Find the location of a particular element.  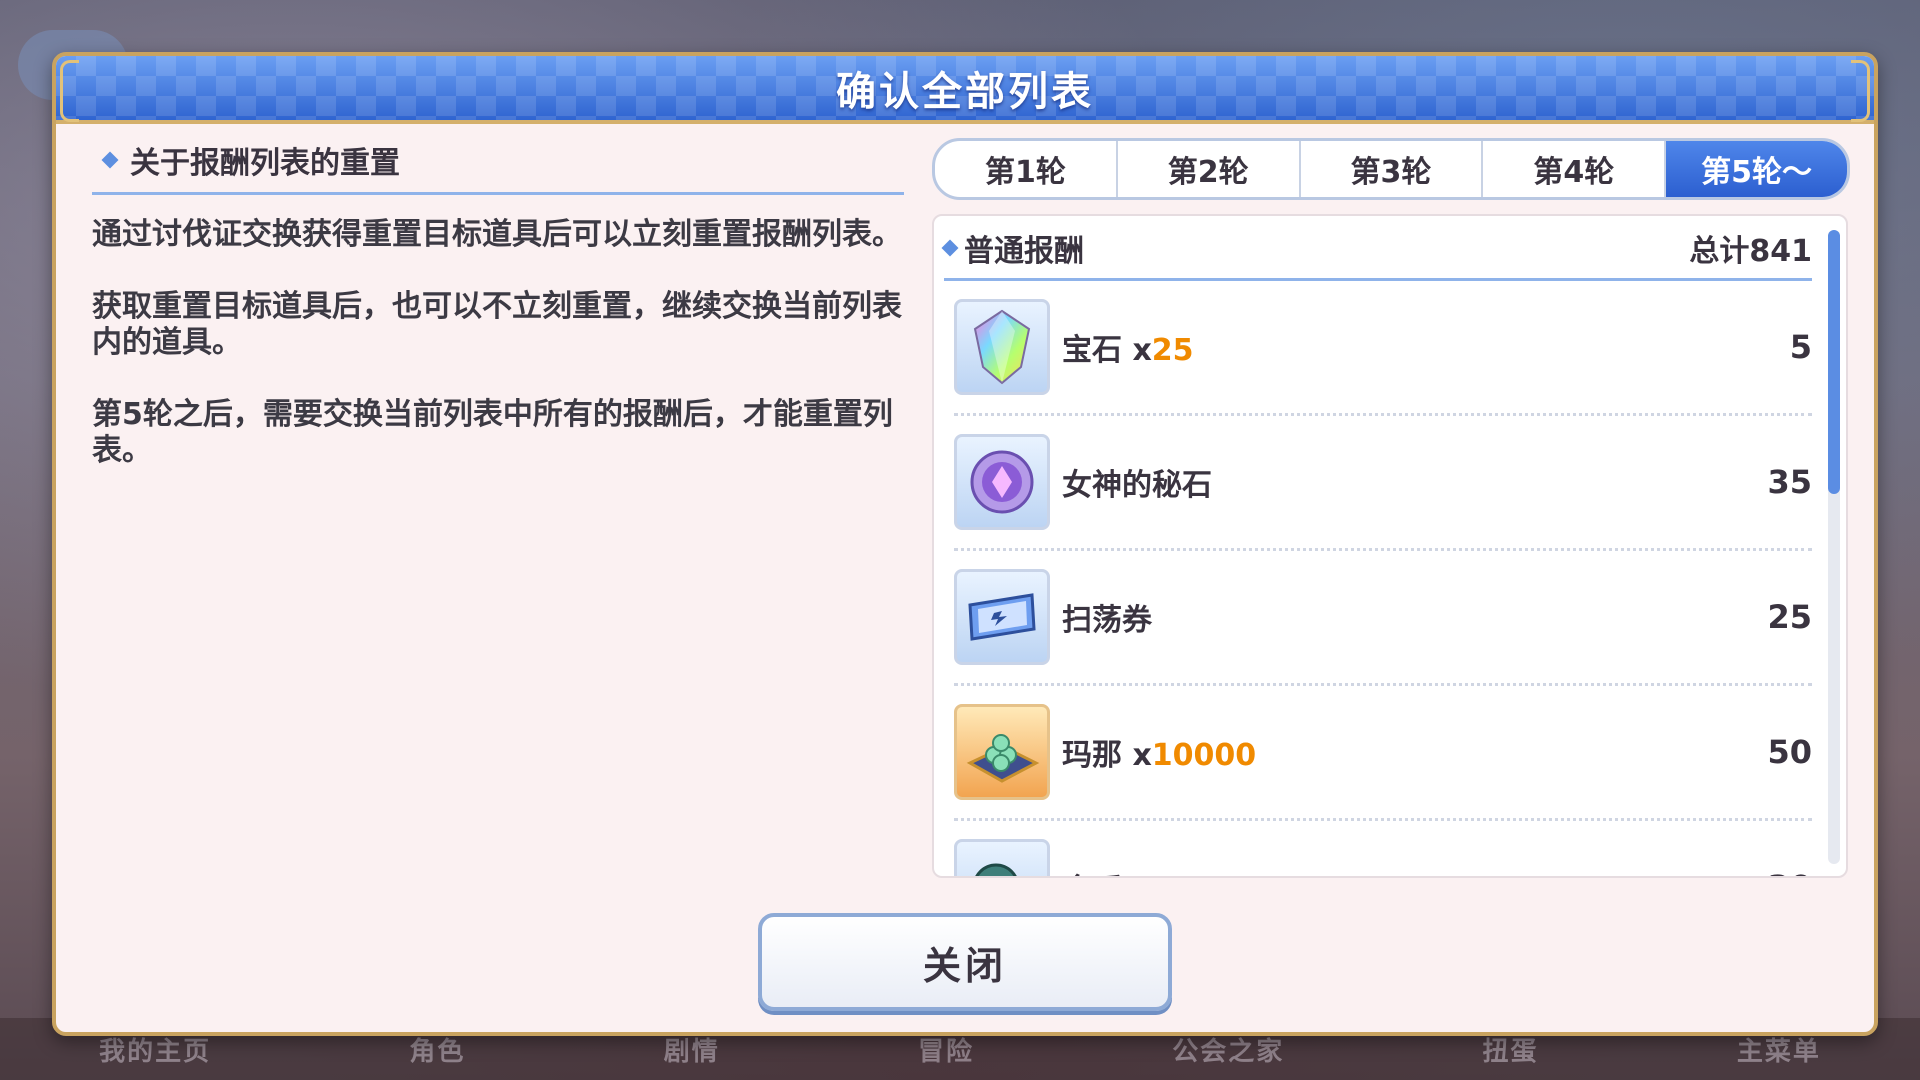

sweep-ticket-icon is located at coordinates (1002, 617).